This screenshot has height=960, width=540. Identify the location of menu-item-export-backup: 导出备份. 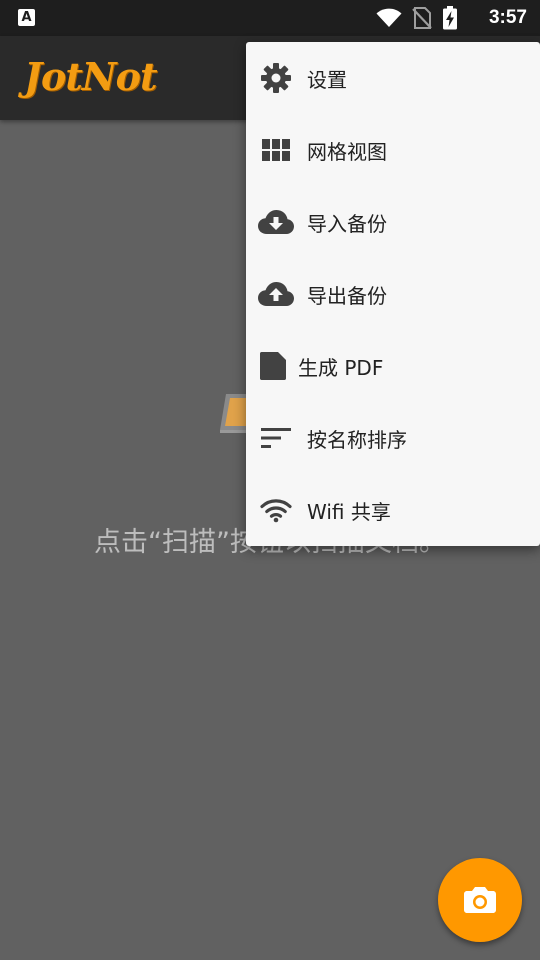
(393, 294).